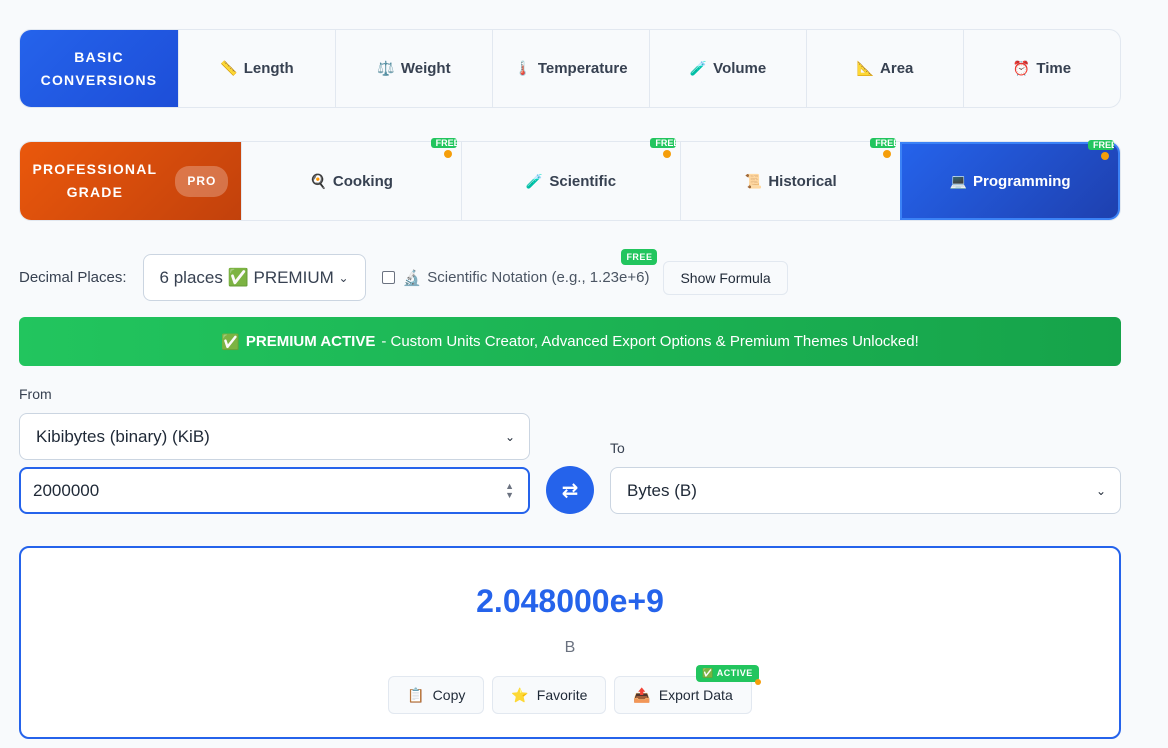 The image size is (1168, 748). I want to click on copy-button: 📋 Copy, so click(436, 695).